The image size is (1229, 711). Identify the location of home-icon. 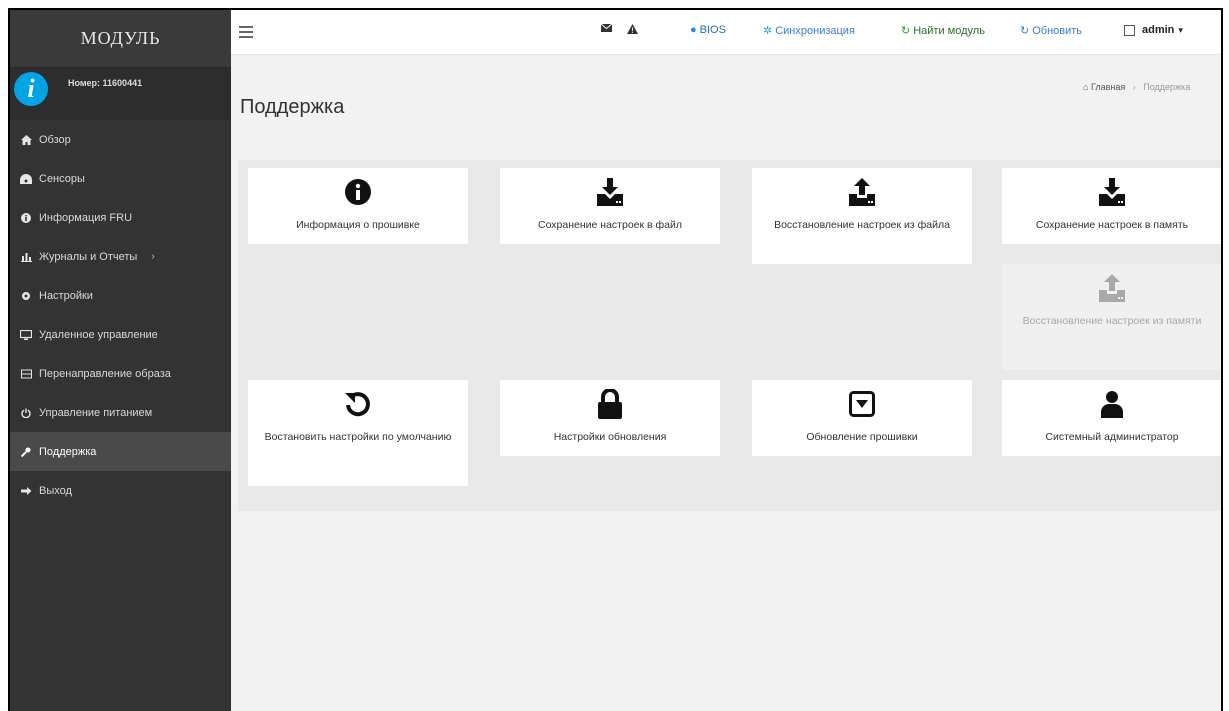
(26, 139).